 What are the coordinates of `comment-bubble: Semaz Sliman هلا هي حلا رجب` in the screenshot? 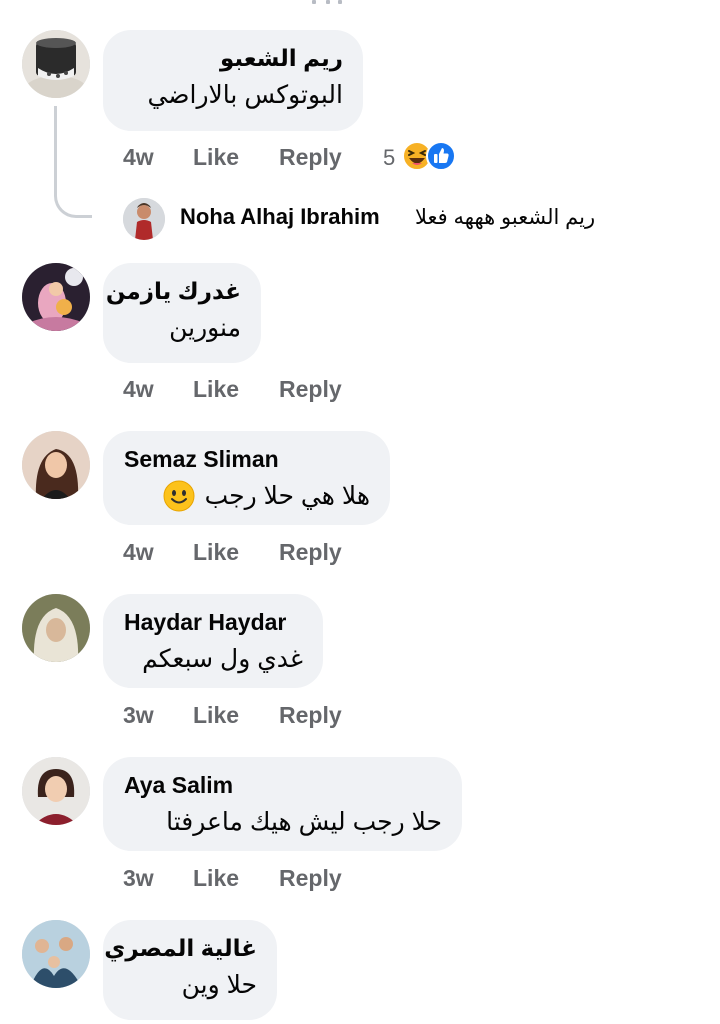 It's located at (246, 478).